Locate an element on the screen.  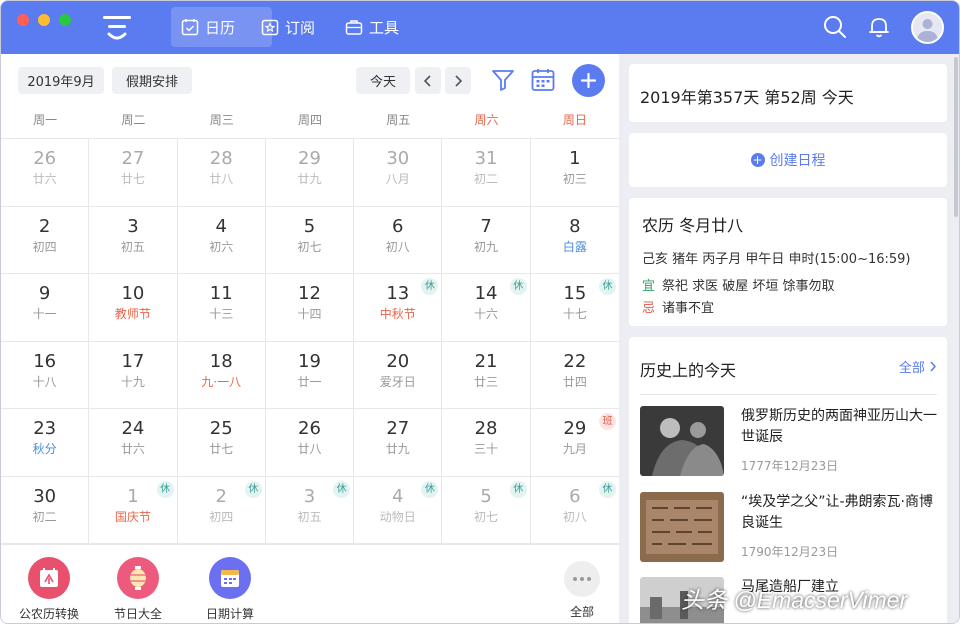
day-cell: 6 初八 is located at coordinates (398, 240).